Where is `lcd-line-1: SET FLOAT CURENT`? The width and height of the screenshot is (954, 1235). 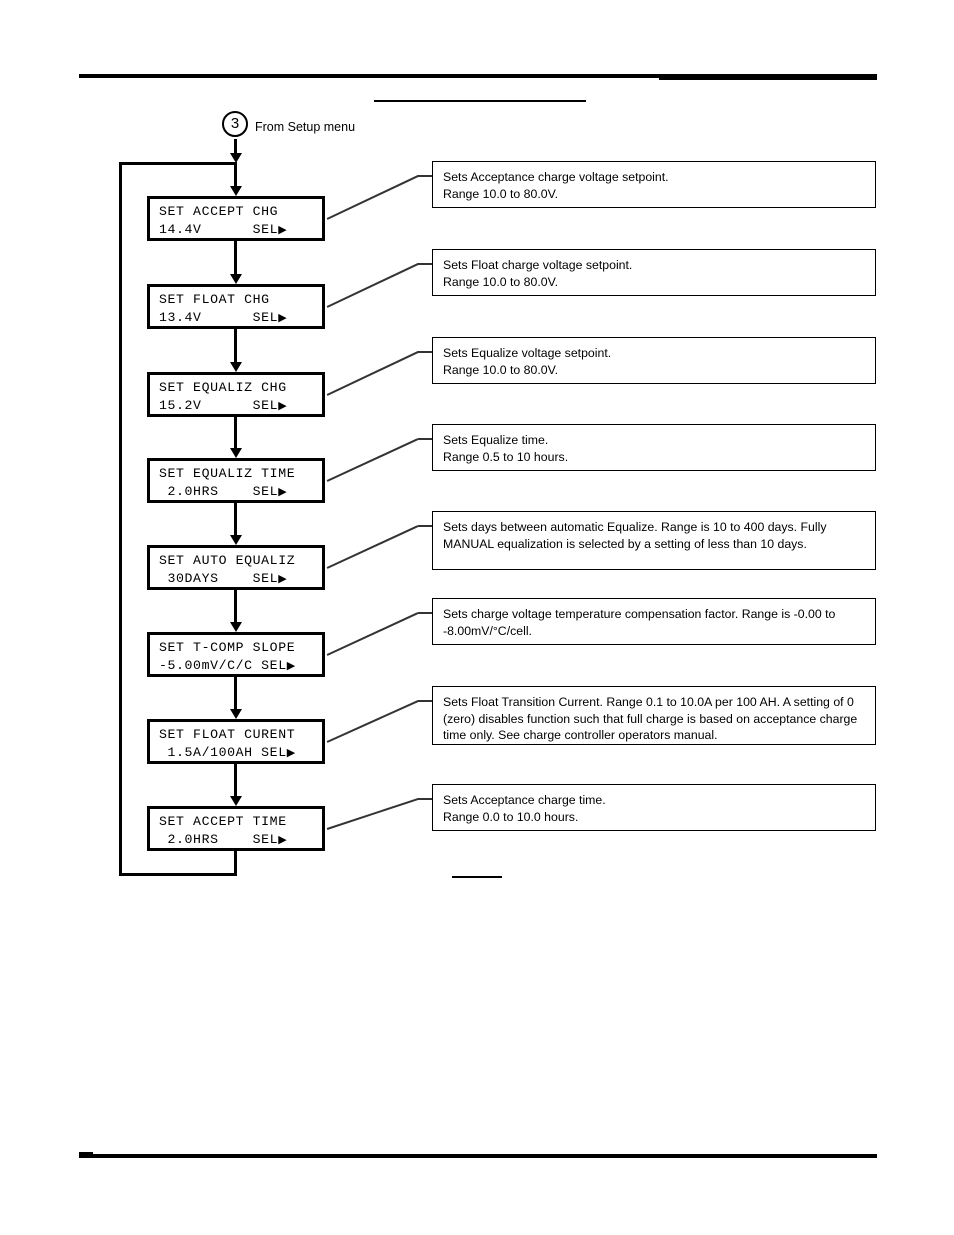 lcd-line-1: SET FLOAT CURENT is located at coordinates (227, 734).